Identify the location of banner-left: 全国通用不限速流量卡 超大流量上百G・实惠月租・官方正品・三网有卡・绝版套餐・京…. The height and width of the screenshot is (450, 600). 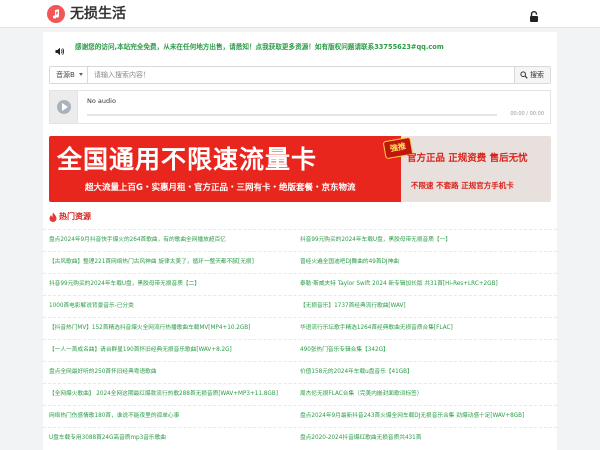
(225, 169).